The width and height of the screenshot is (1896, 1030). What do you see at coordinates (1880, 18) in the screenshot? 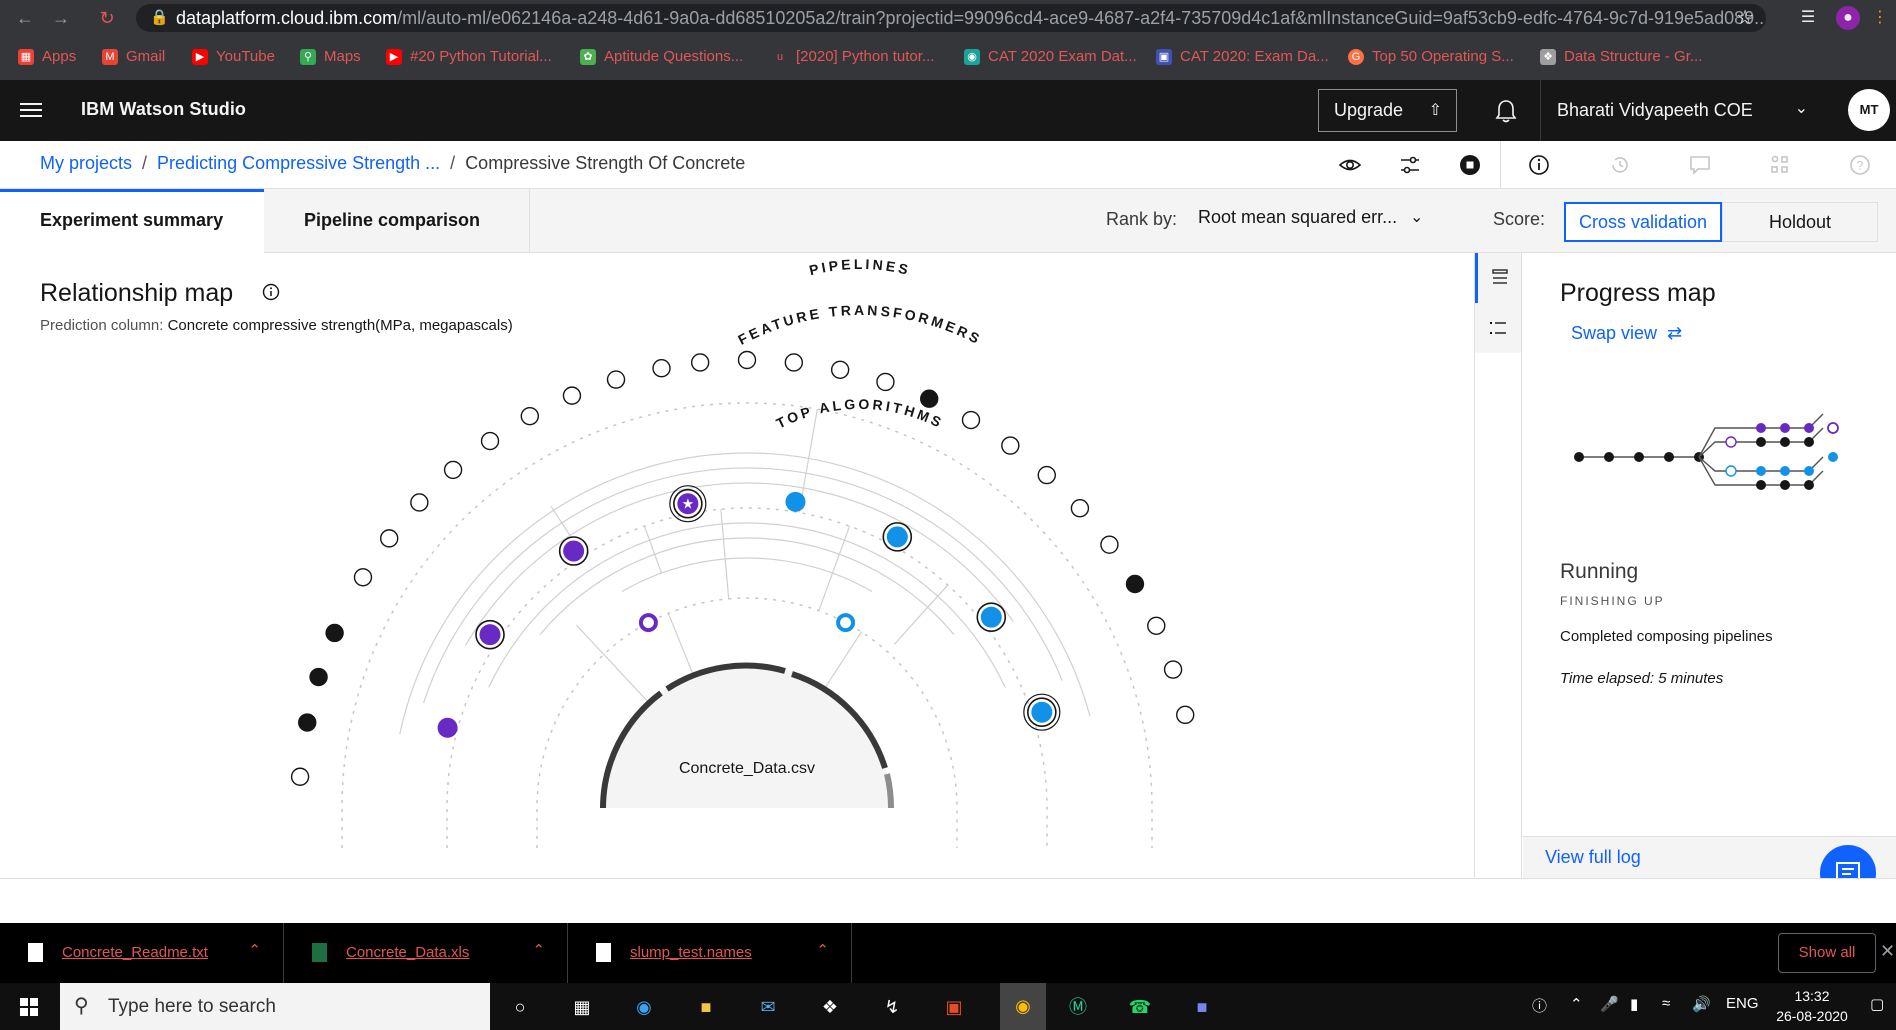
I see `chrome-menu-icon: ⋮` at bounding box center [1880, 18].